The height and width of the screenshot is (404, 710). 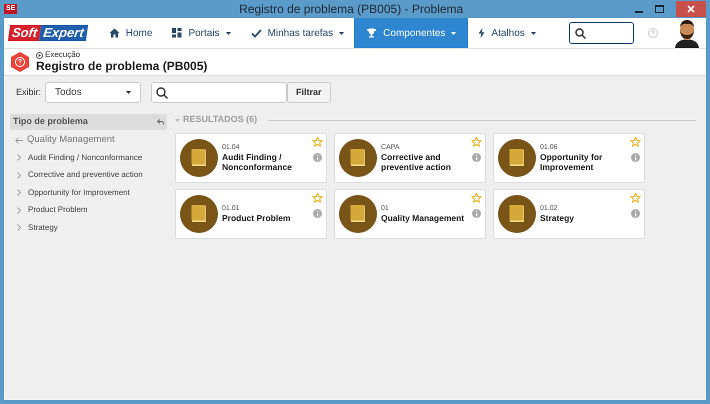 I want to click on sidebar-item: Opportunity for Improvement, so click(x=88, y=193).